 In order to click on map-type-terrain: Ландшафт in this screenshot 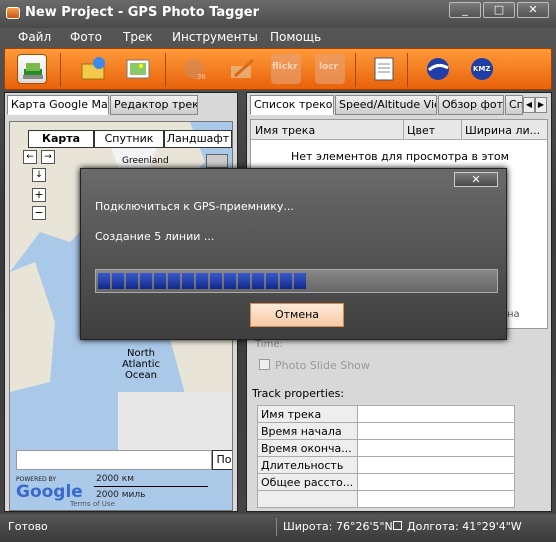, I will do `click(198, 139)`.